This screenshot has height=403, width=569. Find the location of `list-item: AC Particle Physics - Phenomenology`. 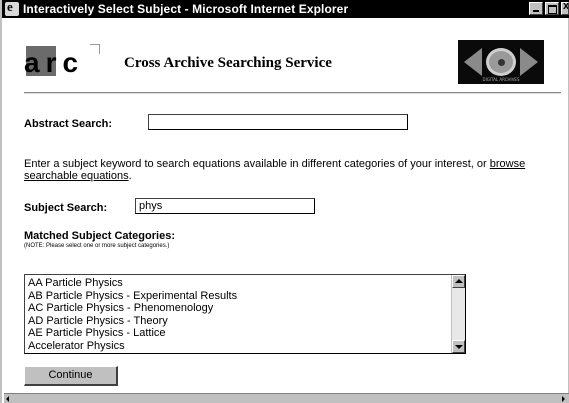

list-item: AC Particle Physics - Phenomenology is located at coordinates (246, 308).